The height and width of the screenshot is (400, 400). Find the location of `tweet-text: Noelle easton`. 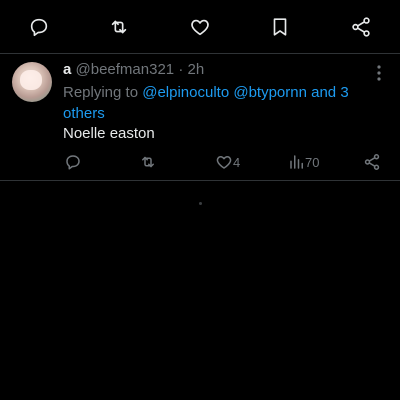

tweet-text: Noelle easton is located at coordinates (109, 133).